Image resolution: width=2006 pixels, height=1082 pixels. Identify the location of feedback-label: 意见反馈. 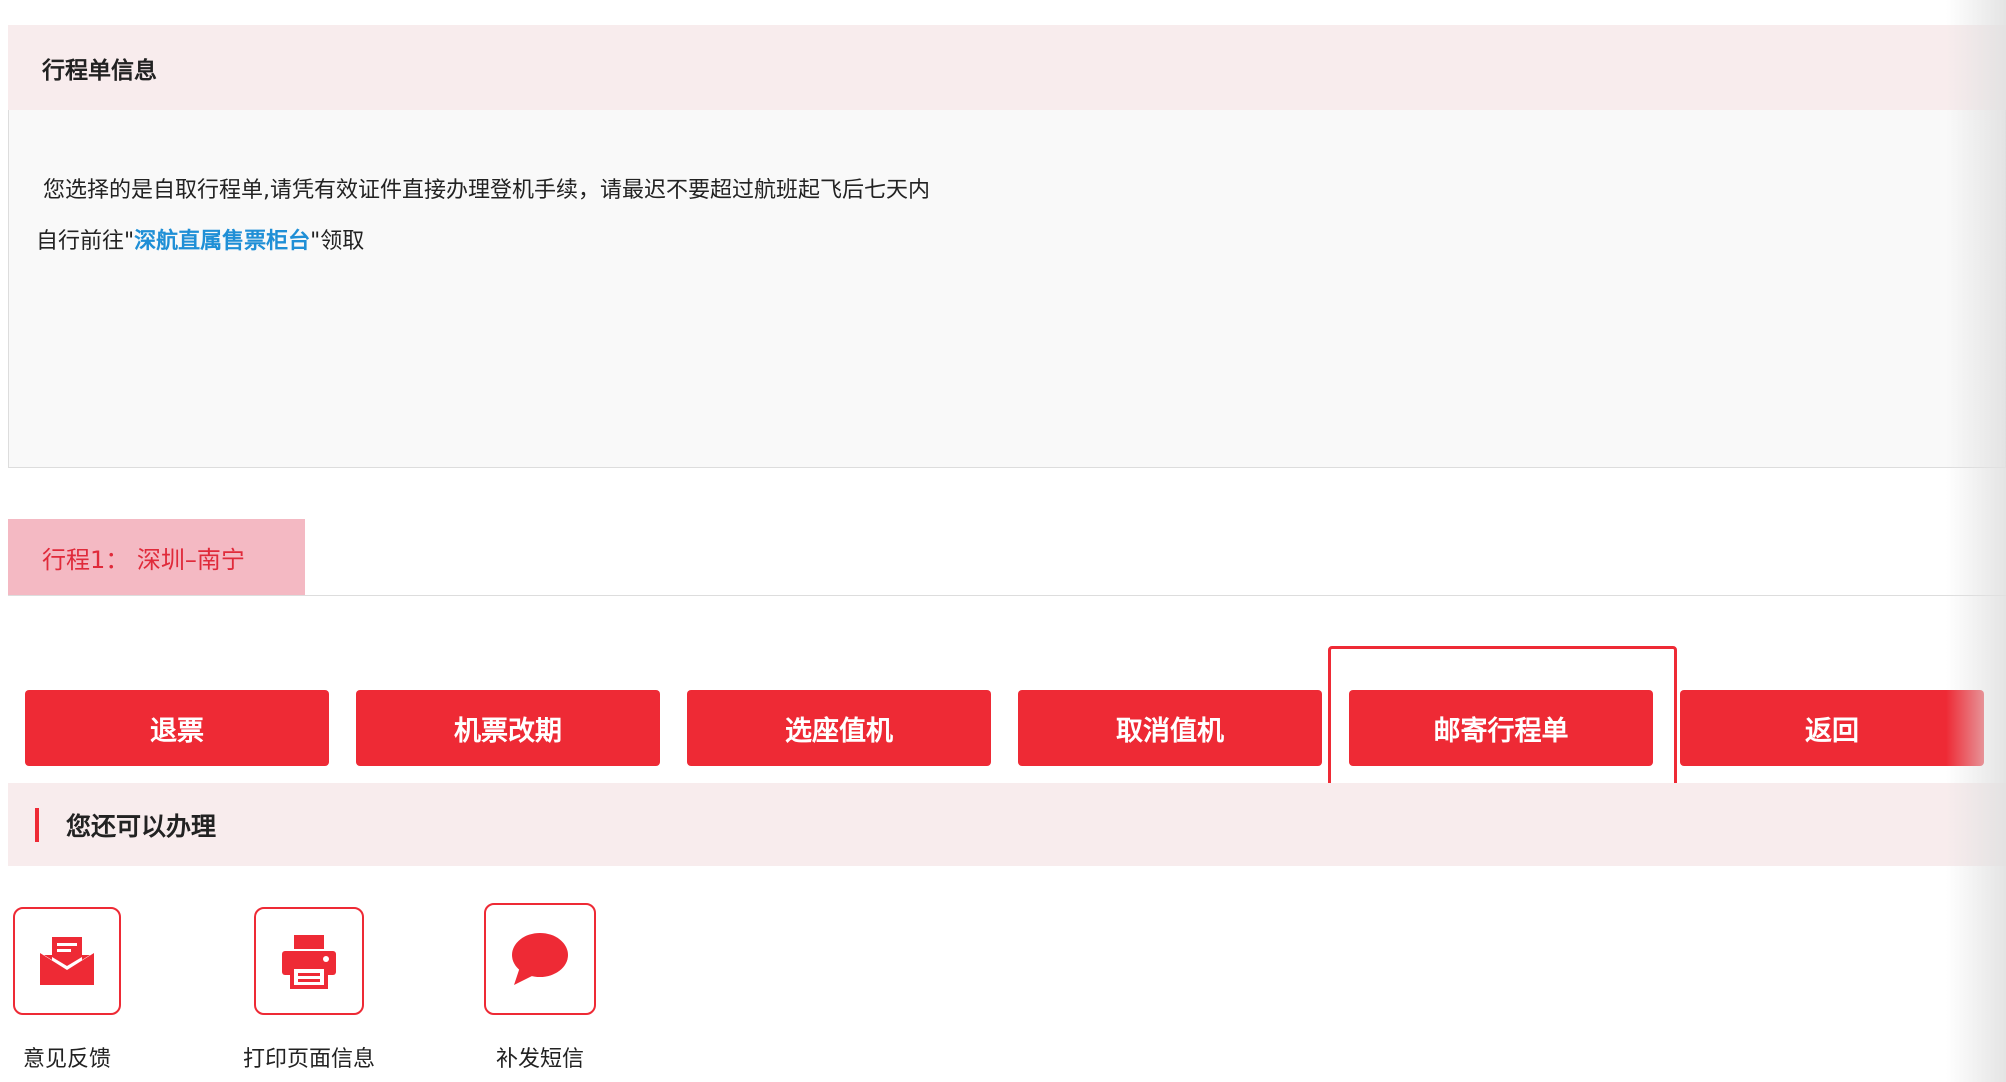
(66, 1059).